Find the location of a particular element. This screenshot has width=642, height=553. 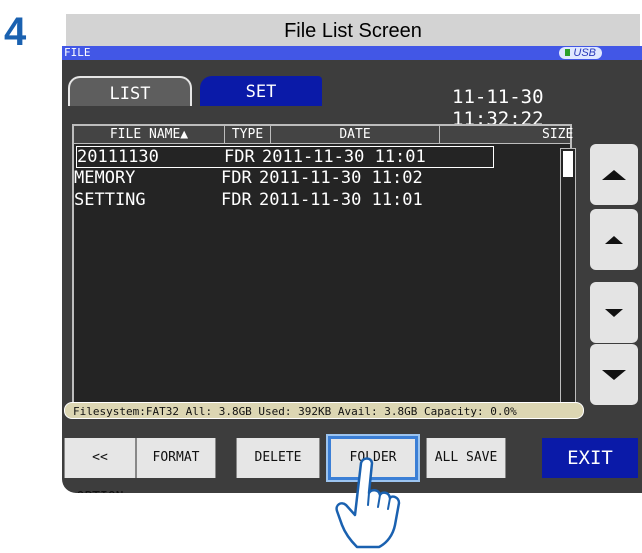

page-down-button is located at coordinates (614, 374).